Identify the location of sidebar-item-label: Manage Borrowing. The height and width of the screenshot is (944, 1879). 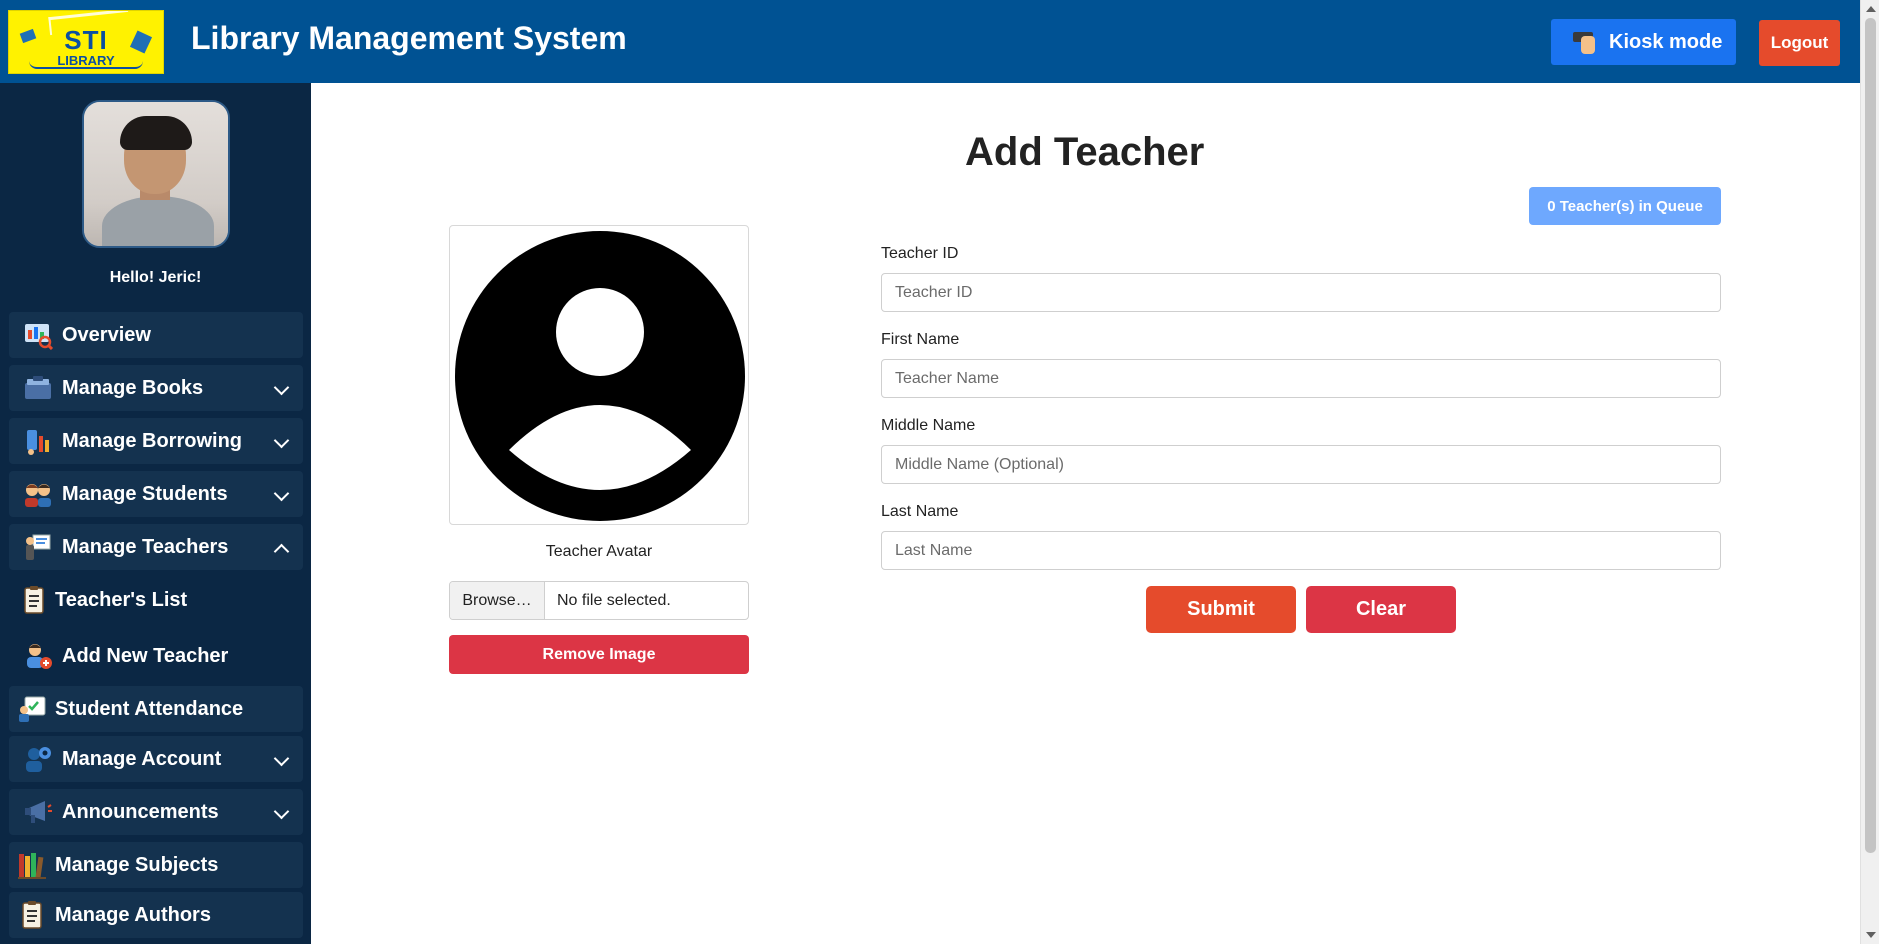
(152, 440).